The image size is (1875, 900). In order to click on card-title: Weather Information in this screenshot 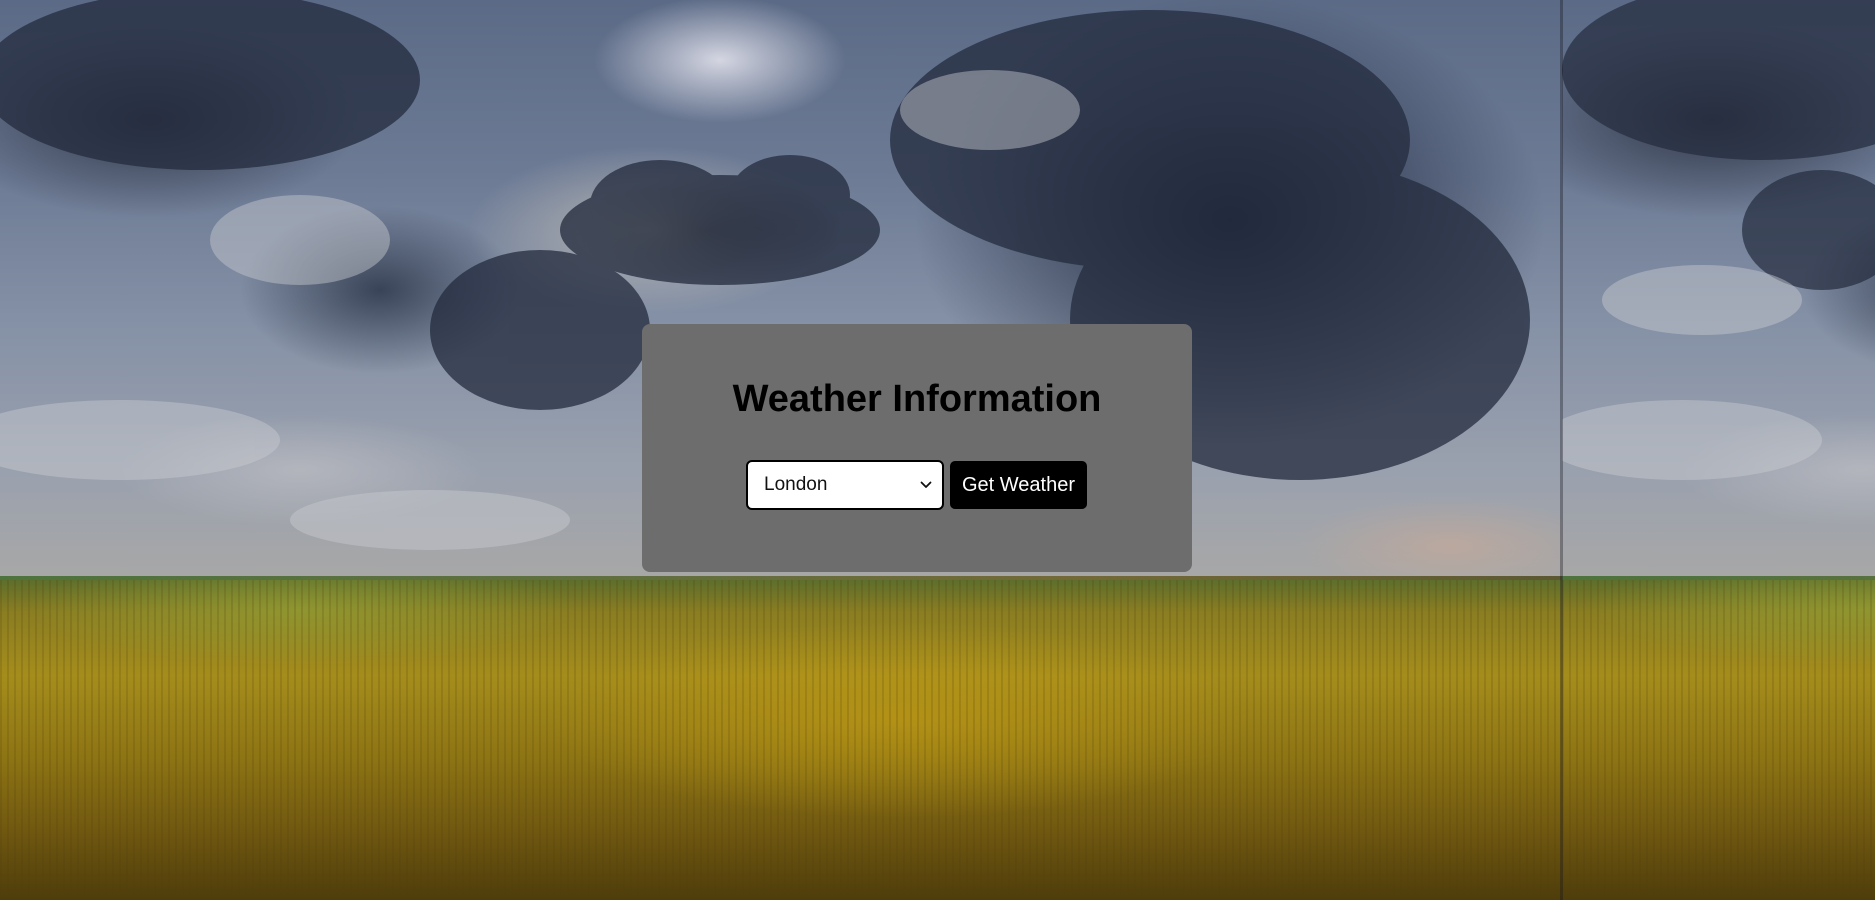, I will do `click(917, 399)`.